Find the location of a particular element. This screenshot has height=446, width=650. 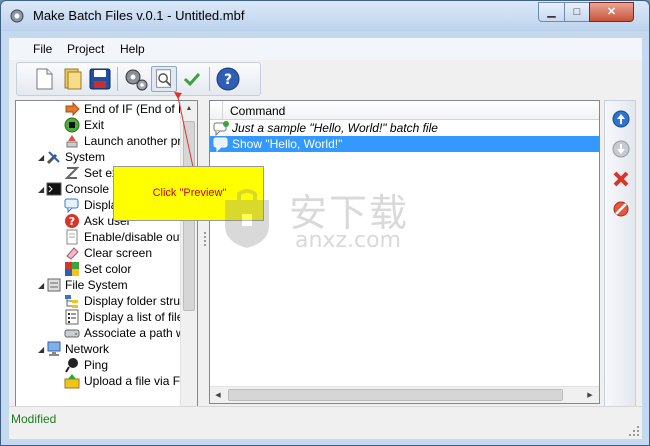

tree-item-label: Upload a file via FTP is located at coordinates (140, 381).